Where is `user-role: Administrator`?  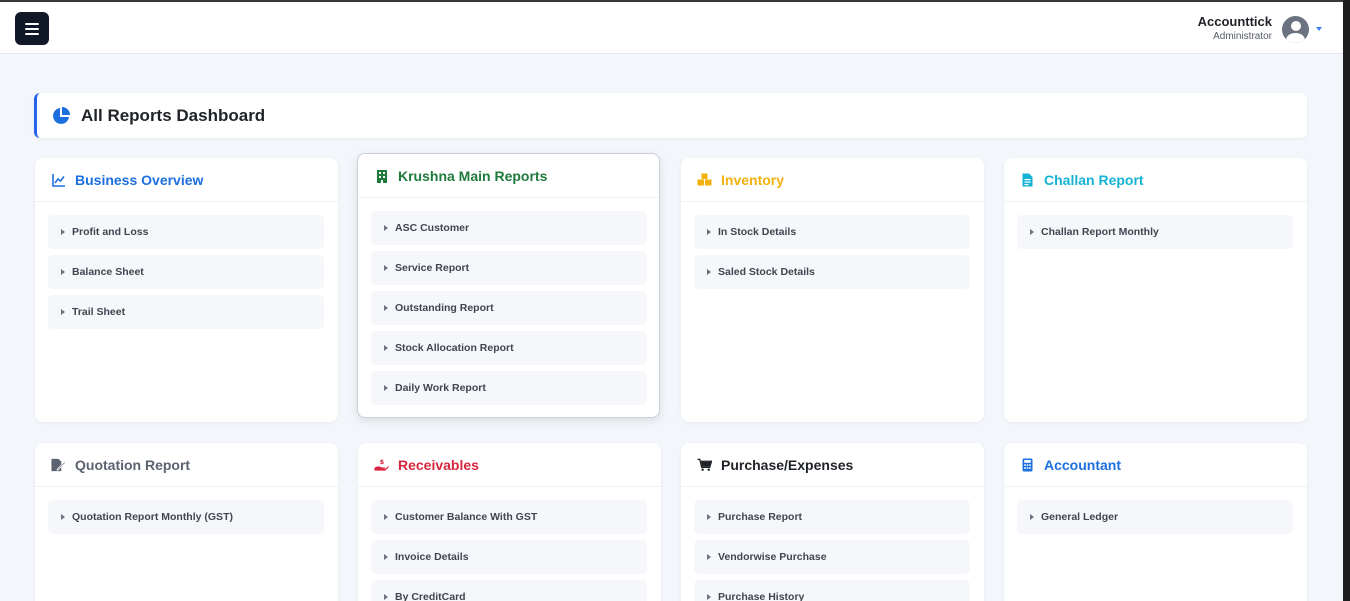
user-role: Administrator is located at coordinates (1242, 36).